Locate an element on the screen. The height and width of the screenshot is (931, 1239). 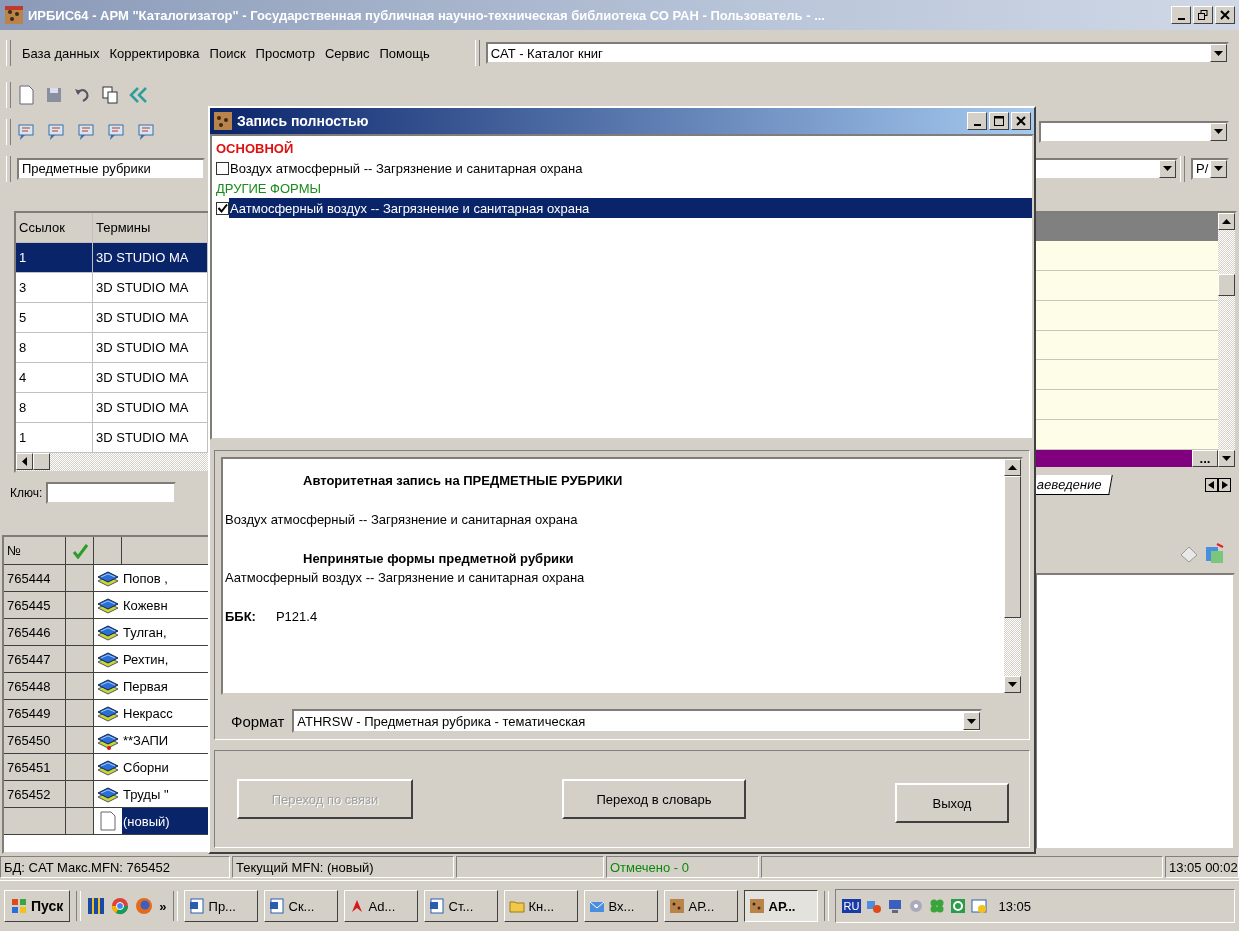
monitor-icon is located at coordinates (895, 906).